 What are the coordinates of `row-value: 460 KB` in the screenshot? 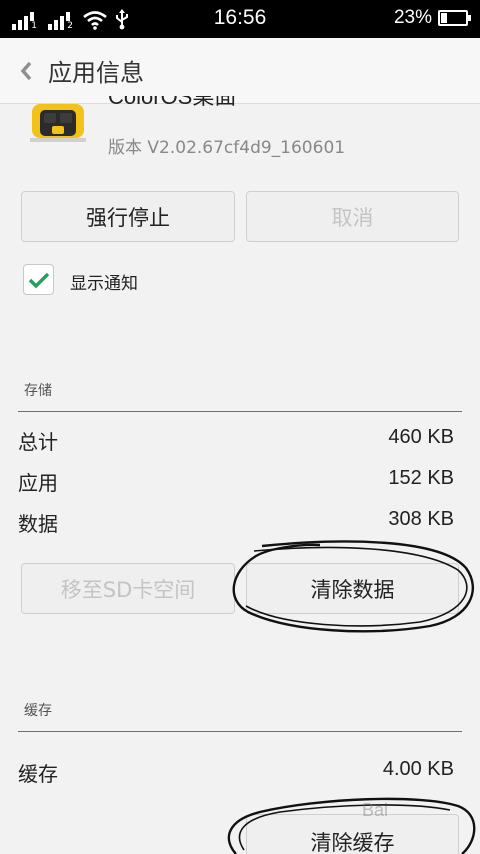 It's located at (421, 437).